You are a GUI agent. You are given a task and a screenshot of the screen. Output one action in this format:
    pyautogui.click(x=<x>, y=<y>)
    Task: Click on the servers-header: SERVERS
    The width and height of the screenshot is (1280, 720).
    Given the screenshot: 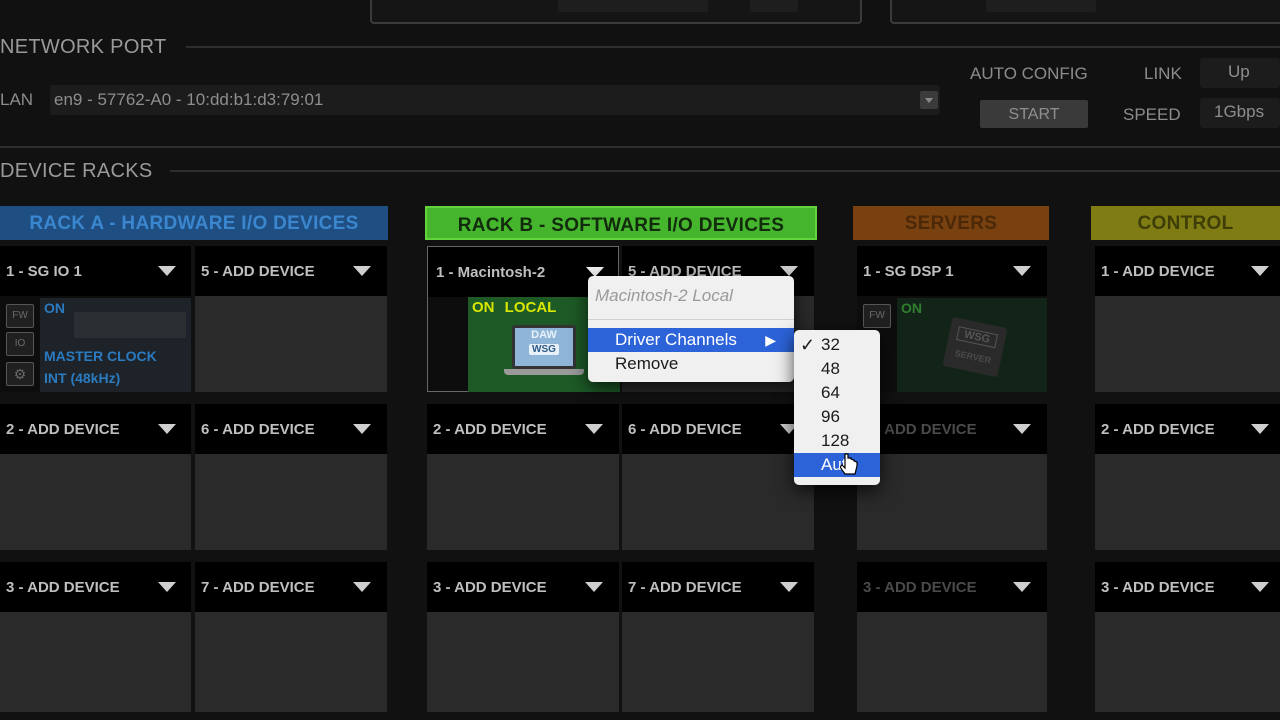 What is the action you would take?
    pyautogui.click(x=951, y=223)
    